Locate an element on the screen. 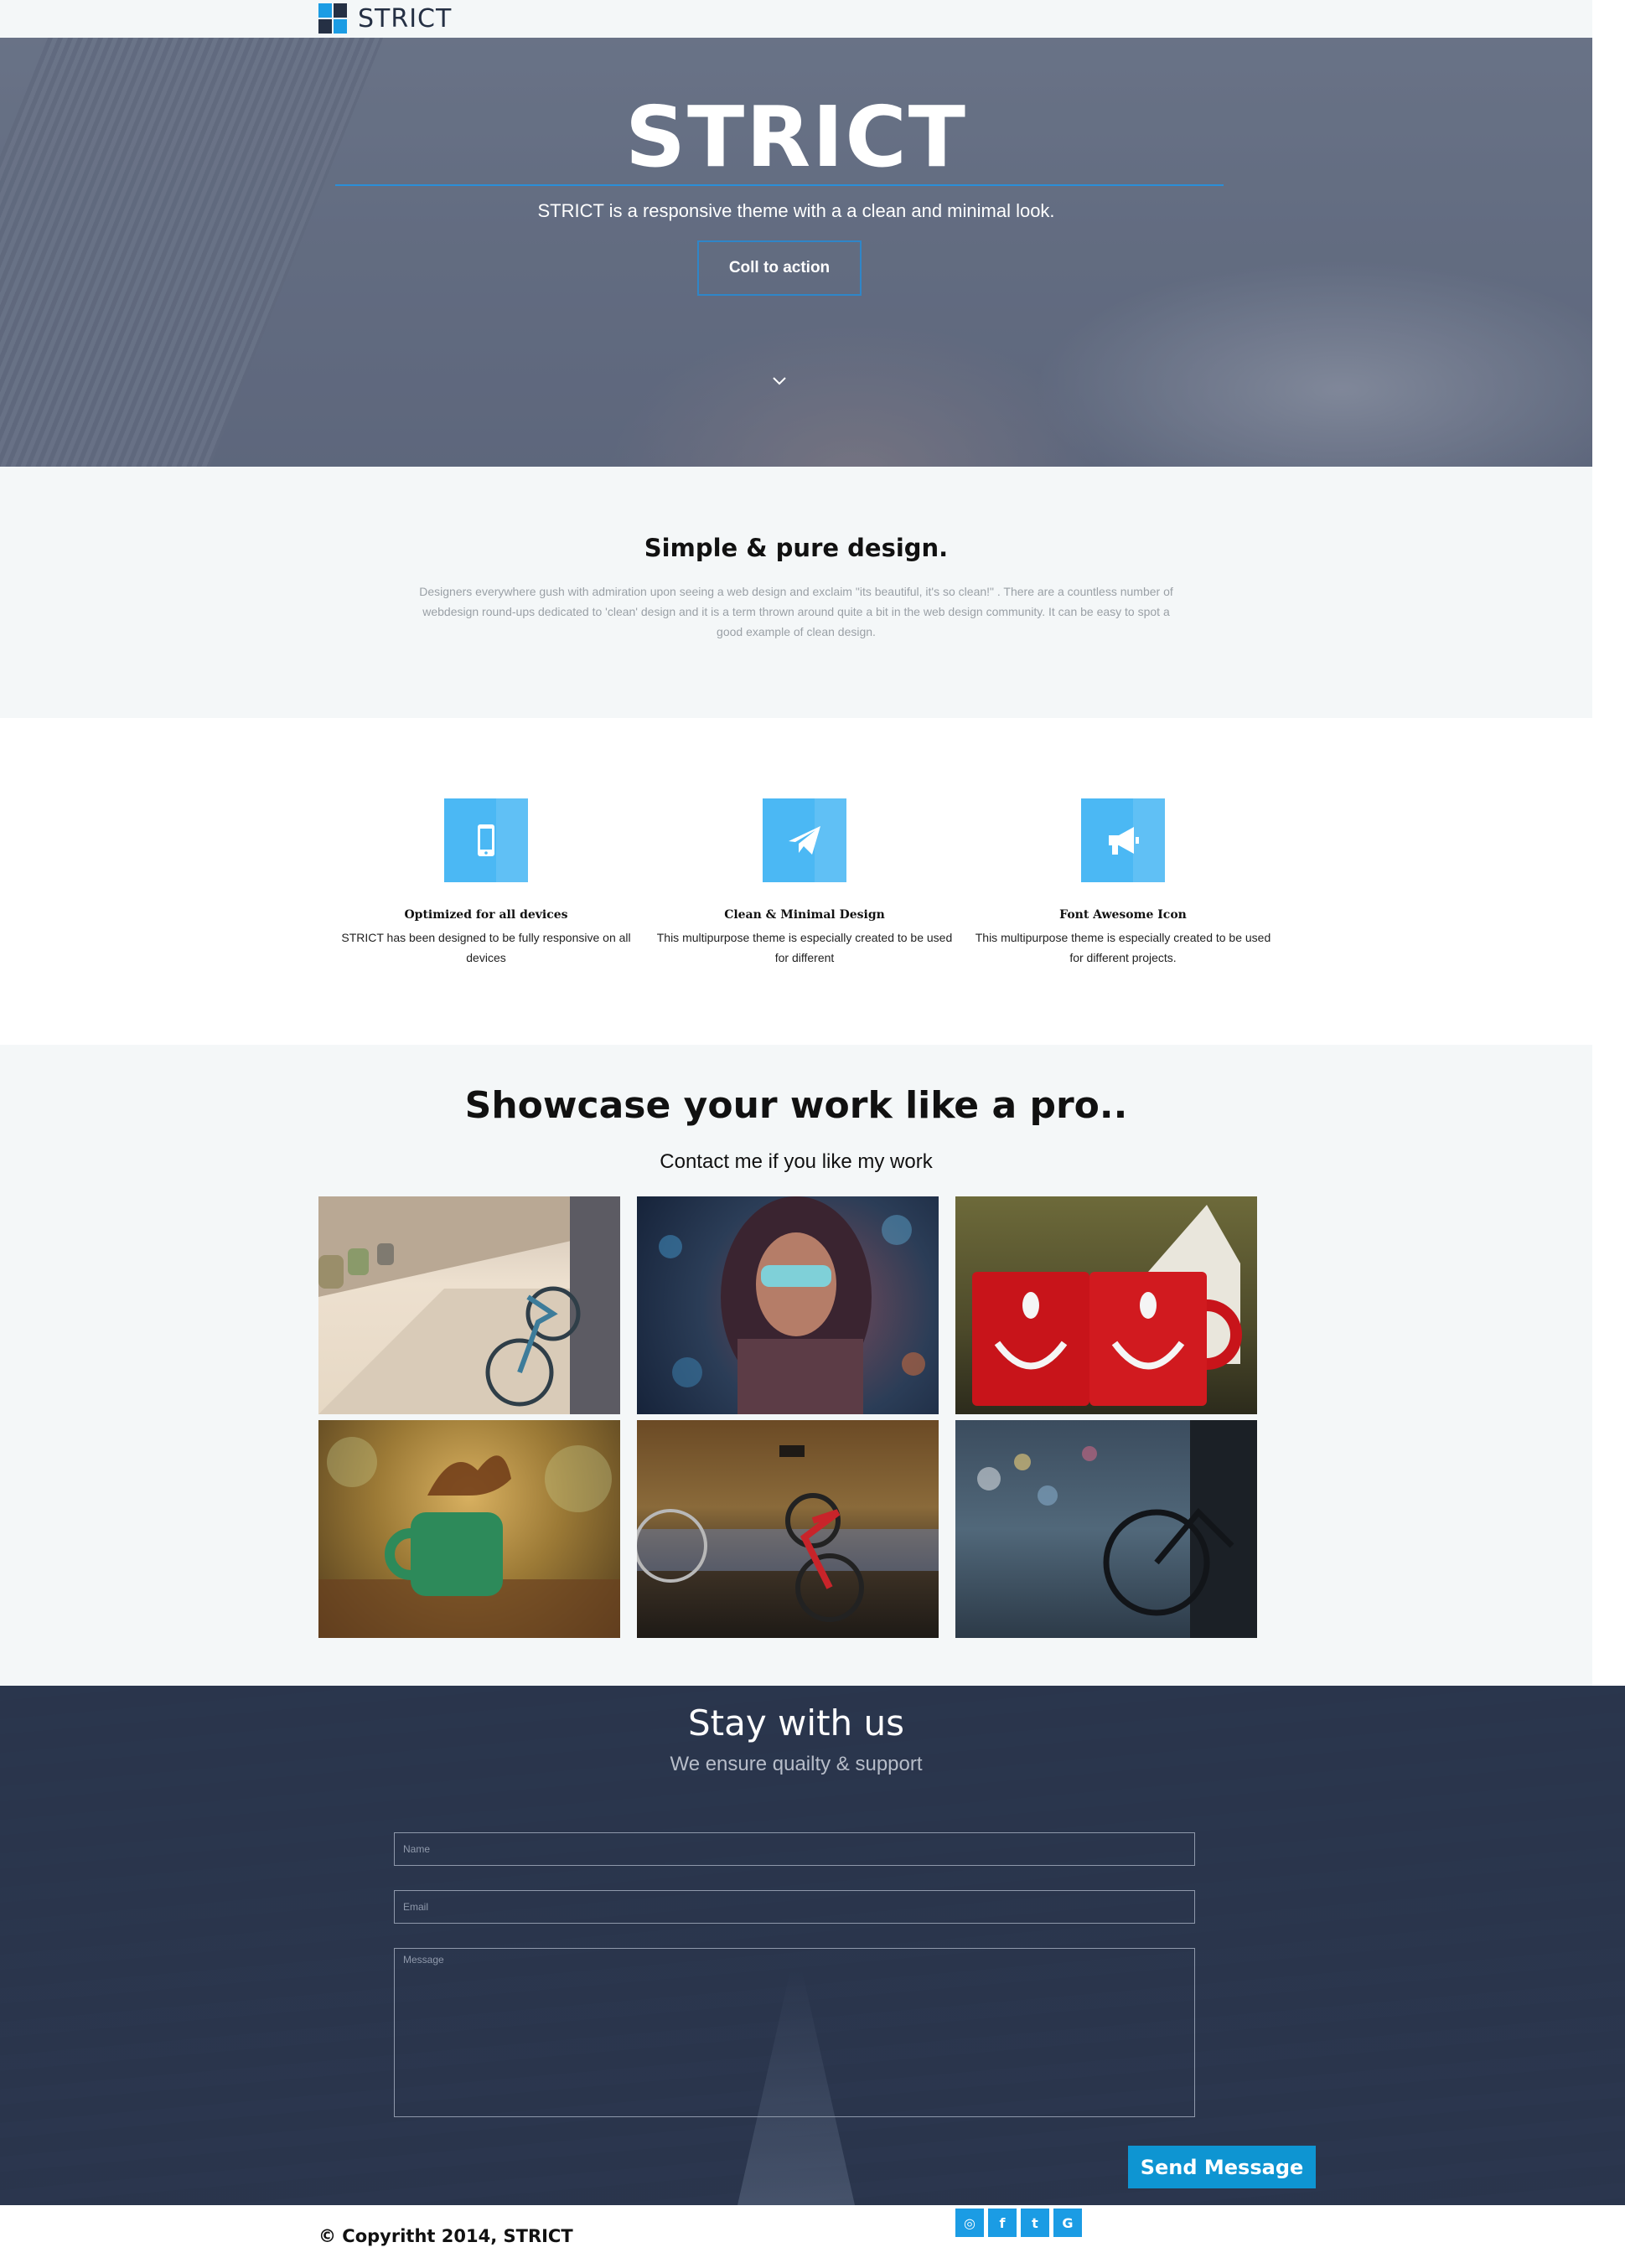 Image resolution: width=1625 pixels, height=2268 pixels. brand-name: STRICT is located at coordinates (405, 19).